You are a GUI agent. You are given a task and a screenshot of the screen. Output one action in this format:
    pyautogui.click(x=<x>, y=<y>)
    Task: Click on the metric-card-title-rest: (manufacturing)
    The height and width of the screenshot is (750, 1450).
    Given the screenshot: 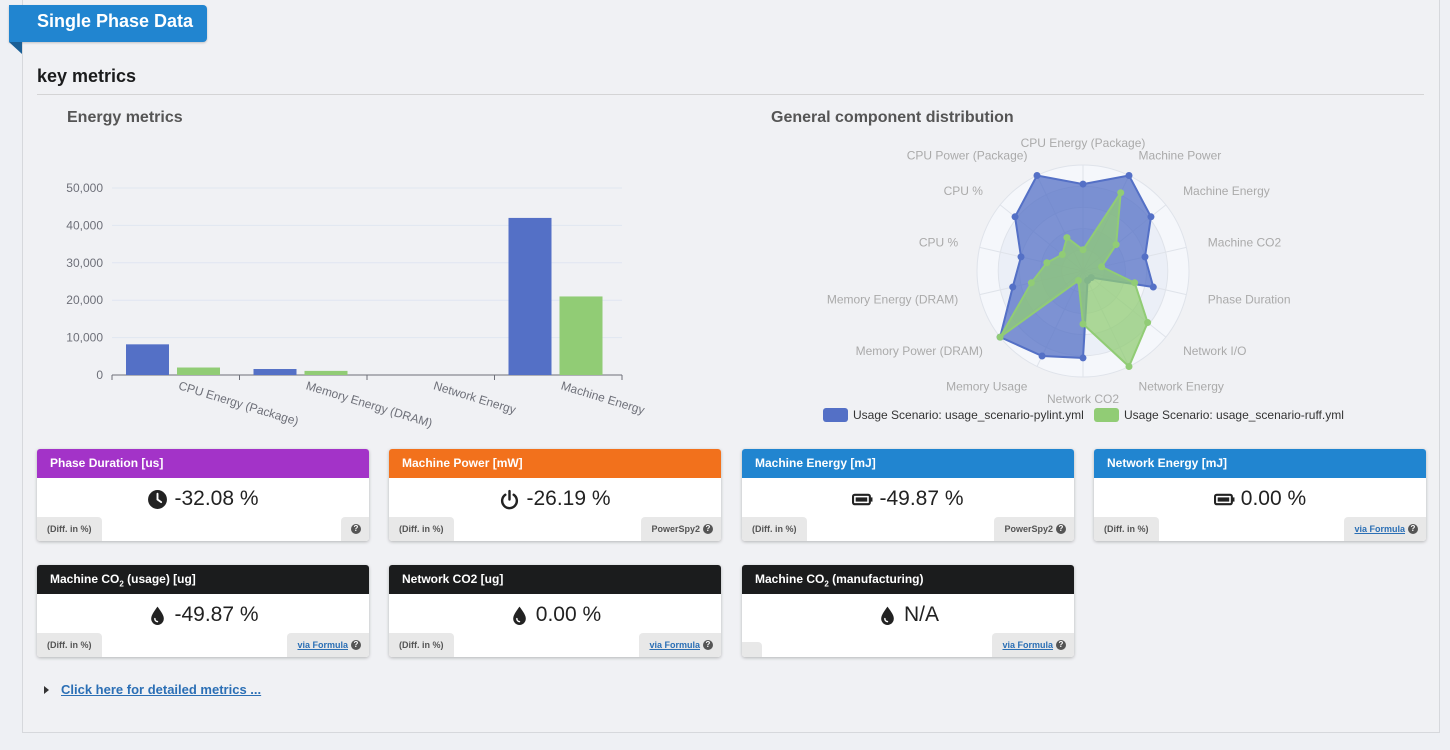 What is the action you would take?
    pyautogui.click(x=876, y=579)
    